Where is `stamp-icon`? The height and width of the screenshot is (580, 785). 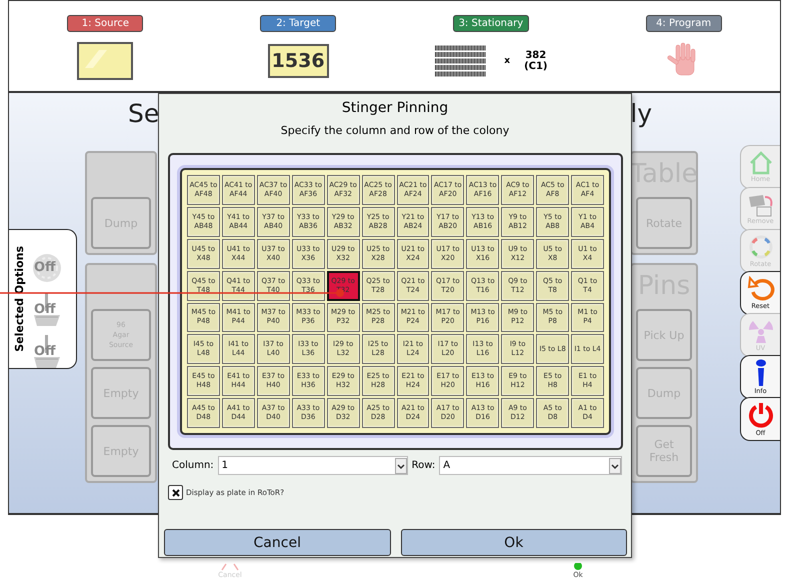
stamp-icon is located at coordinates (47, 268).